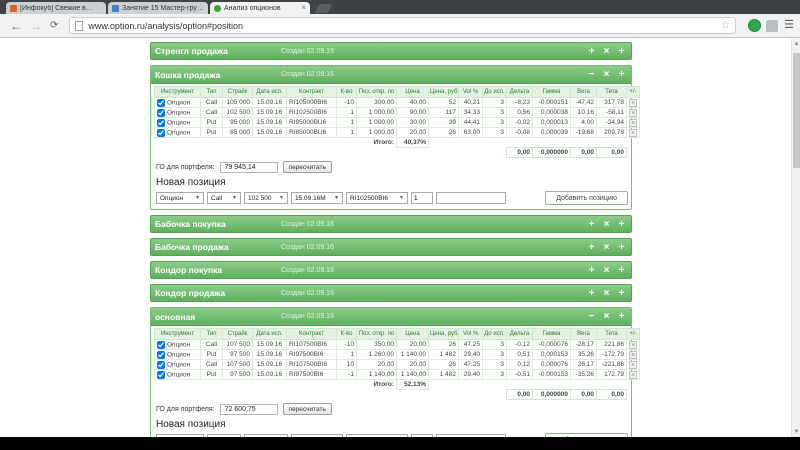 The height and width of the screenshot is (450, 800). Describe the element at coordinates (323, 8) in the screenshot. I see `new-tab-button` at that location.